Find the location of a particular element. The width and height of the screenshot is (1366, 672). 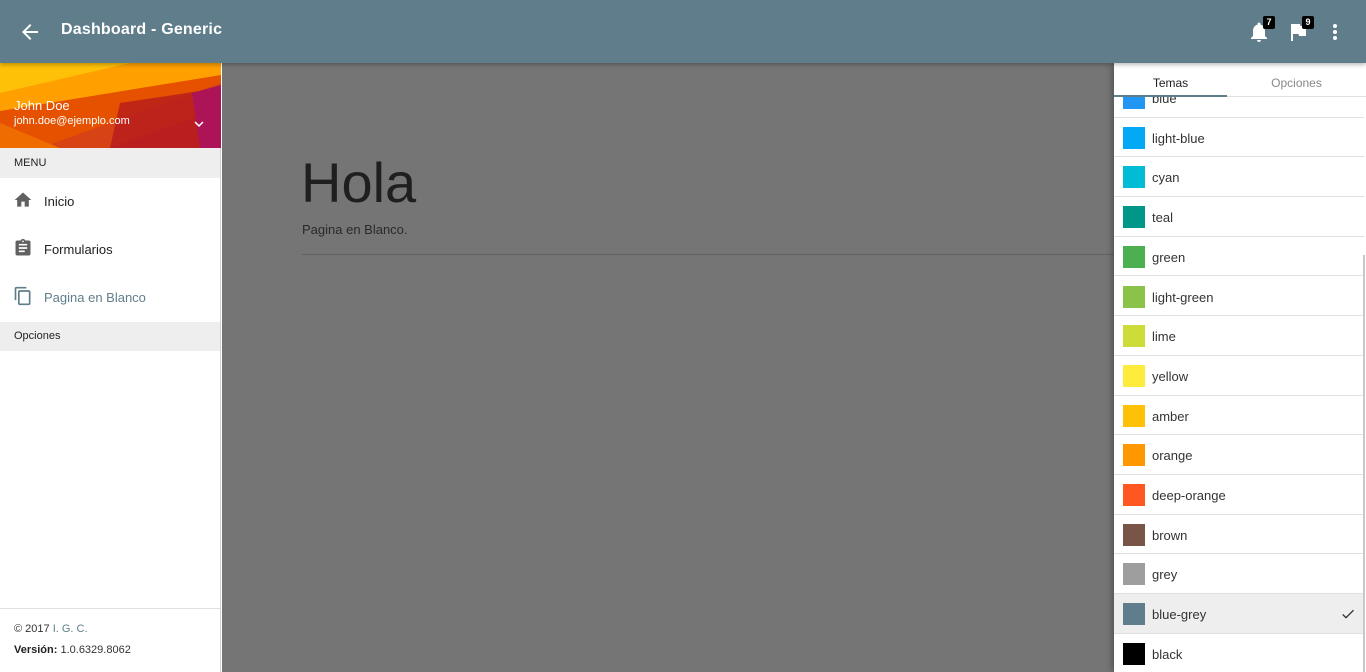

theme-label: light-green is located at coordinates (1183, 297).